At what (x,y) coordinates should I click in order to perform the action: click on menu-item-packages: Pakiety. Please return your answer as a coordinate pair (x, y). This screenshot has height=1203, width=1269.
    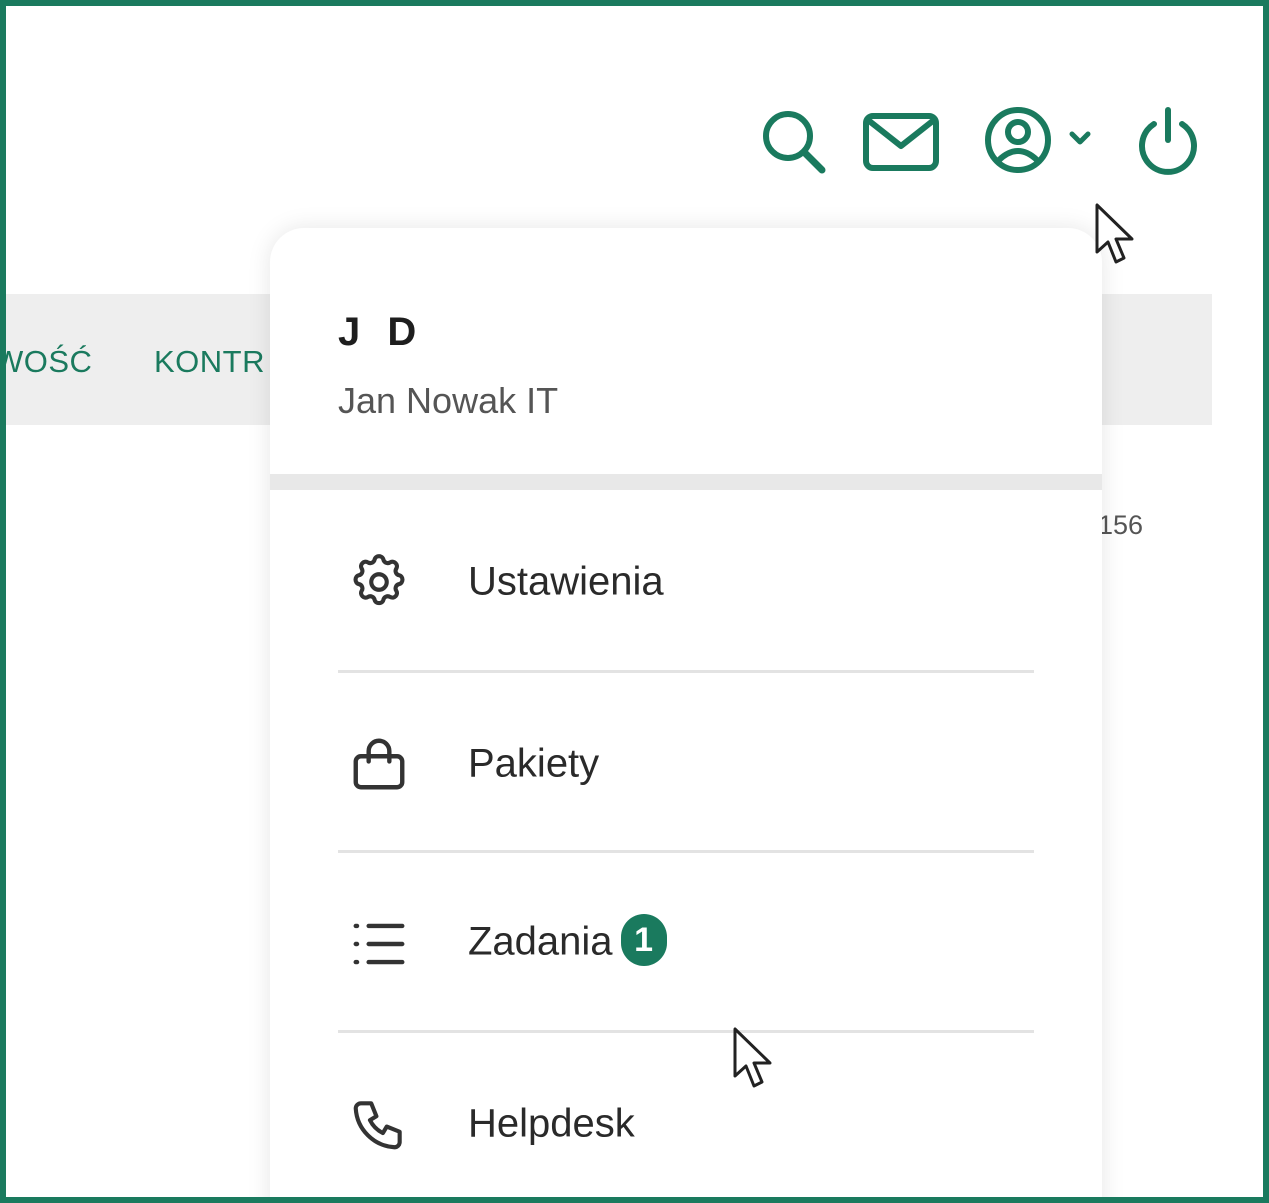
    Looking at the image, I should click on (686, 764).